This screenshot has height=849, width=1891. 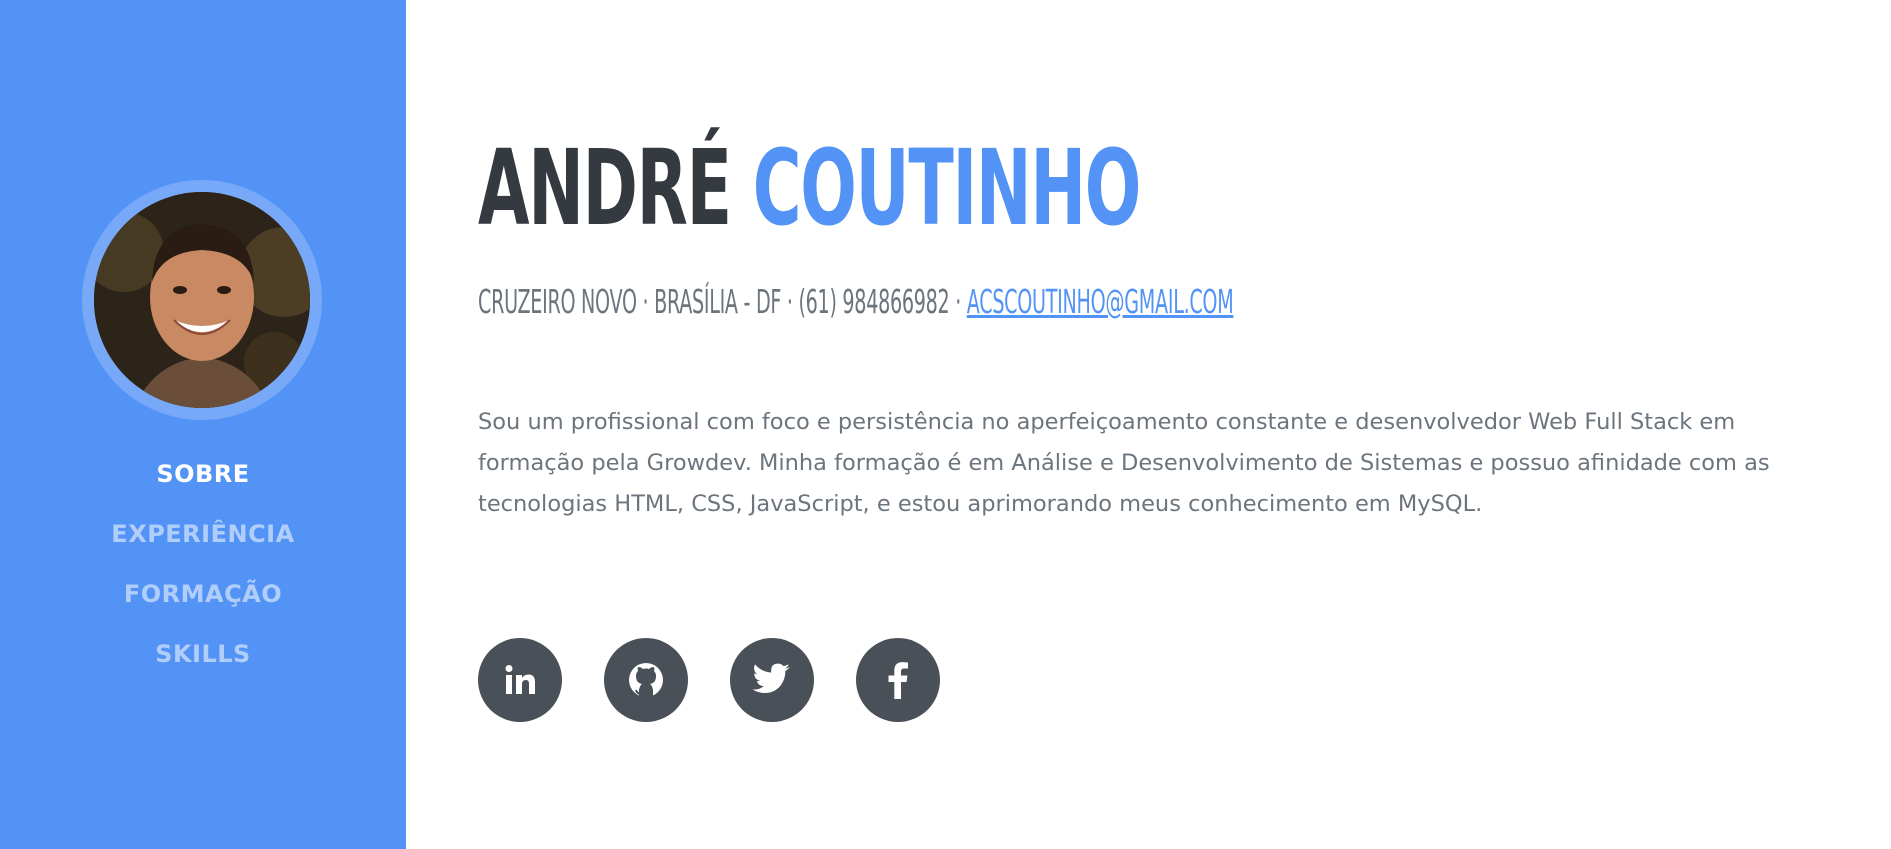 I want to click on nav-menu: SOBRE EXPERIÊNCIA FORMAÇÃO SKILLS, so click(x=203, y=574).